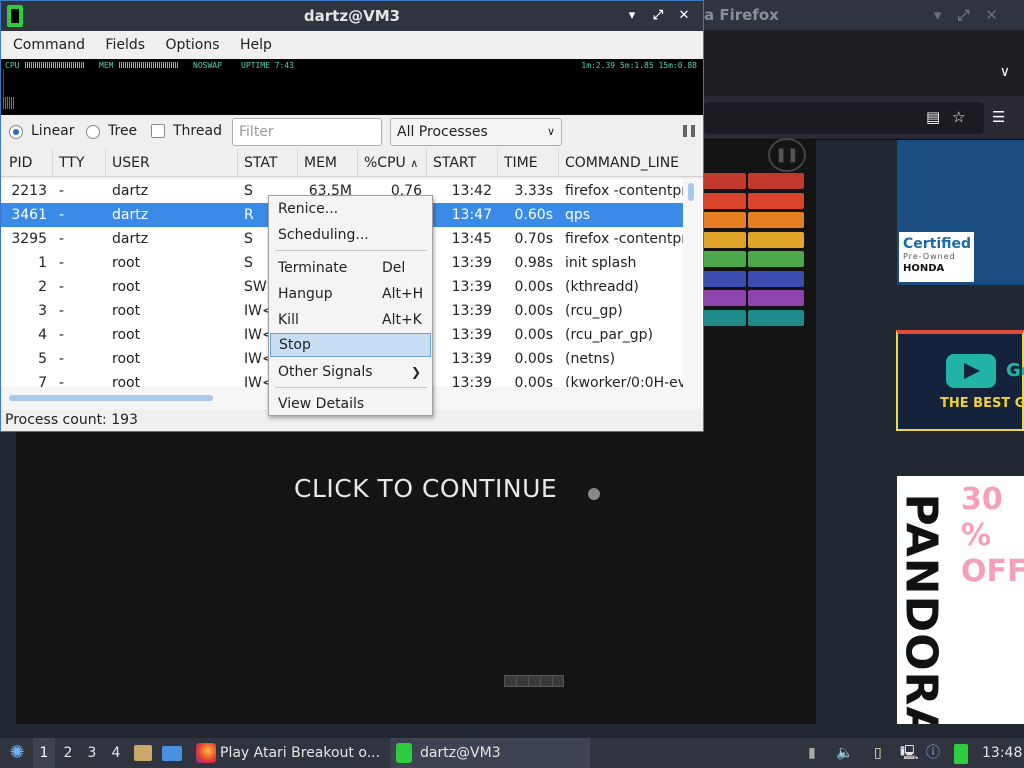  Describe the element at coordinates (13, 83) in the screenshot. I see `cpu-history-line` at that location.